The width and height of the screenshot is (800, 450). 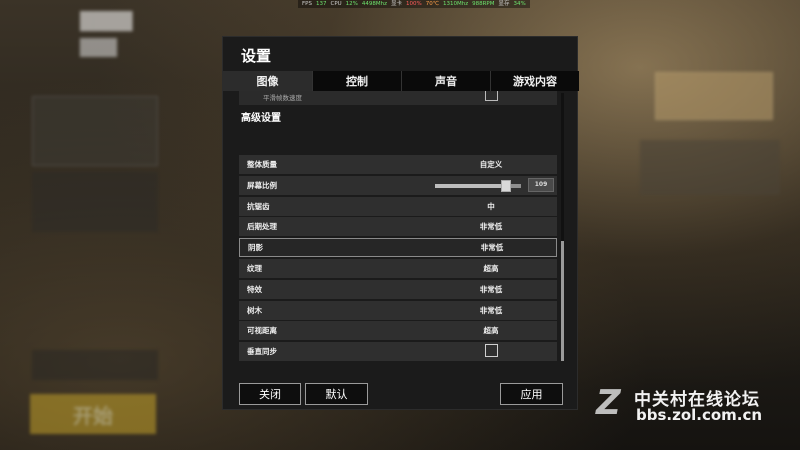 What do you see at coordinates (519, 4) in the screenshot?
I see `perf-value: 34%` at bounding box center [519, 4].